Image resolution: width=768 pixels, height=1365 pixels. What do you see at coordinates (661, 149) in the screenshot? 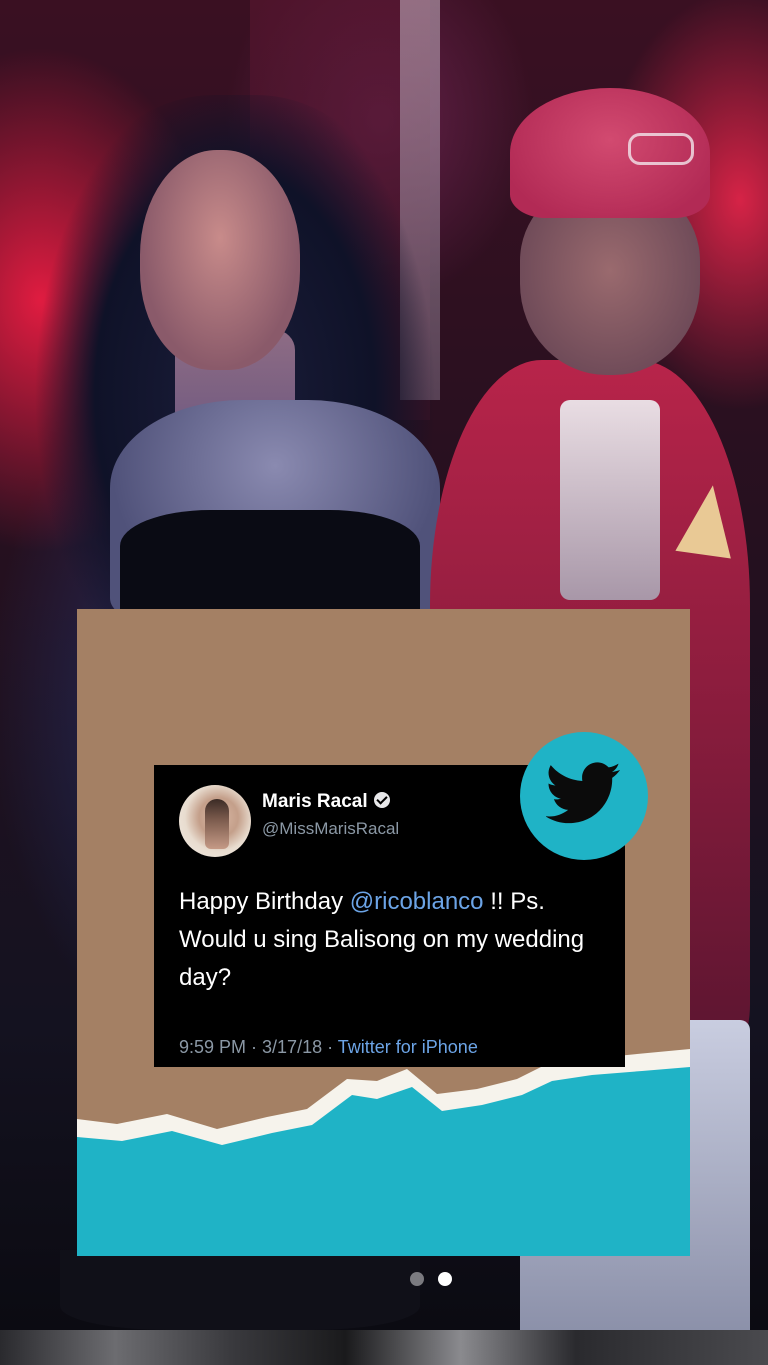
I see `cap-logo` at bounding box center [661, 149].